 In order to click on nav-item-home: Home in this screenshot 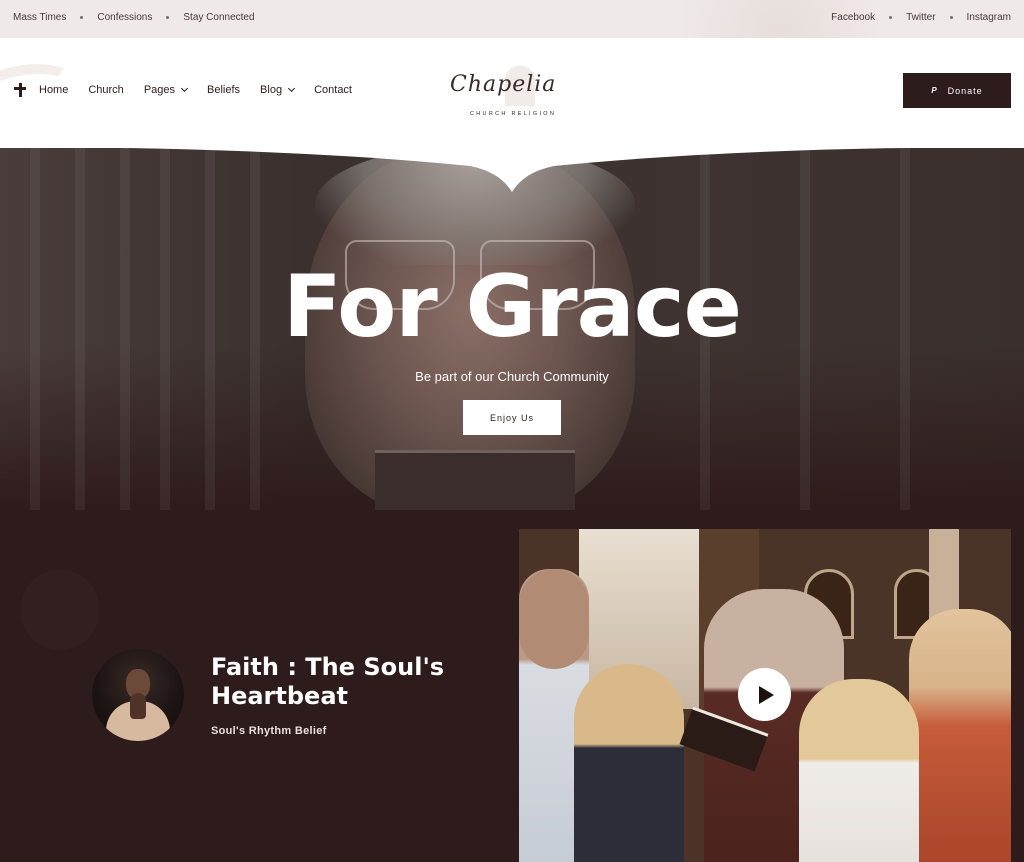, I will do `click(53, 90)`.